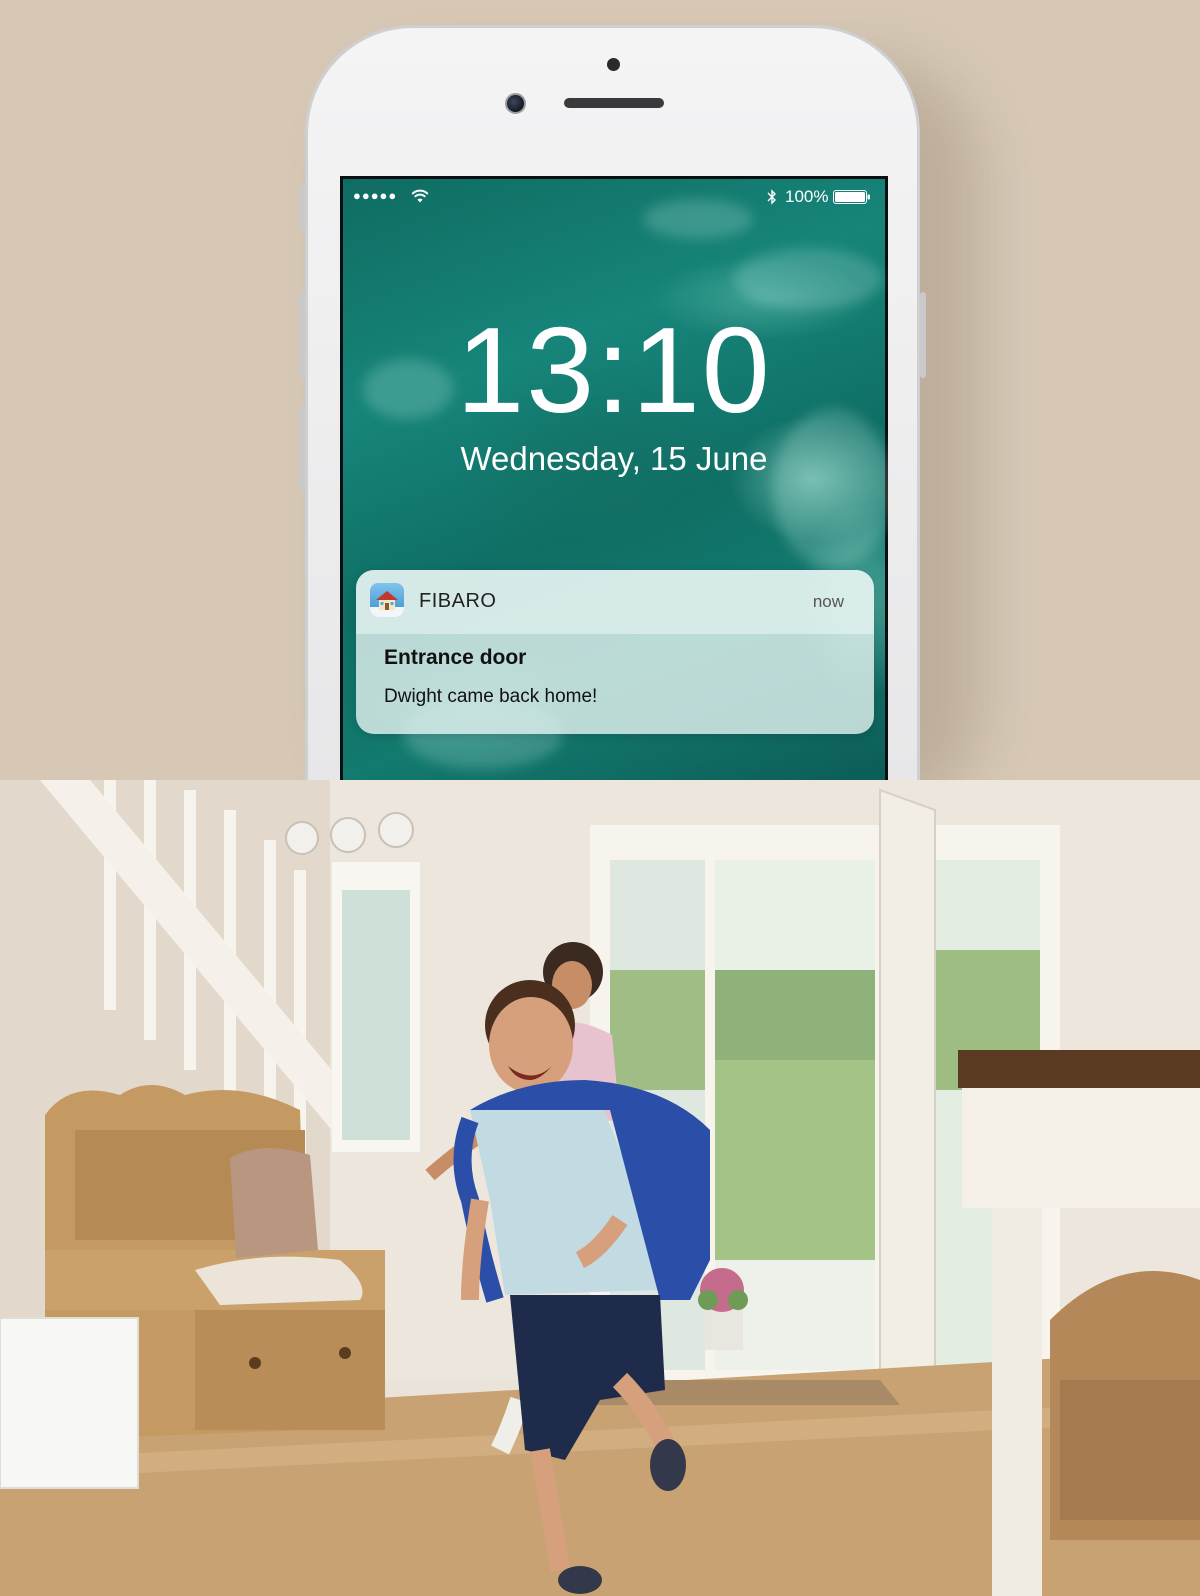 This screenshot has width=1200, height=1596. I want to click on lockscreen-date: Wednesday, 15 June, so click(614, 458).